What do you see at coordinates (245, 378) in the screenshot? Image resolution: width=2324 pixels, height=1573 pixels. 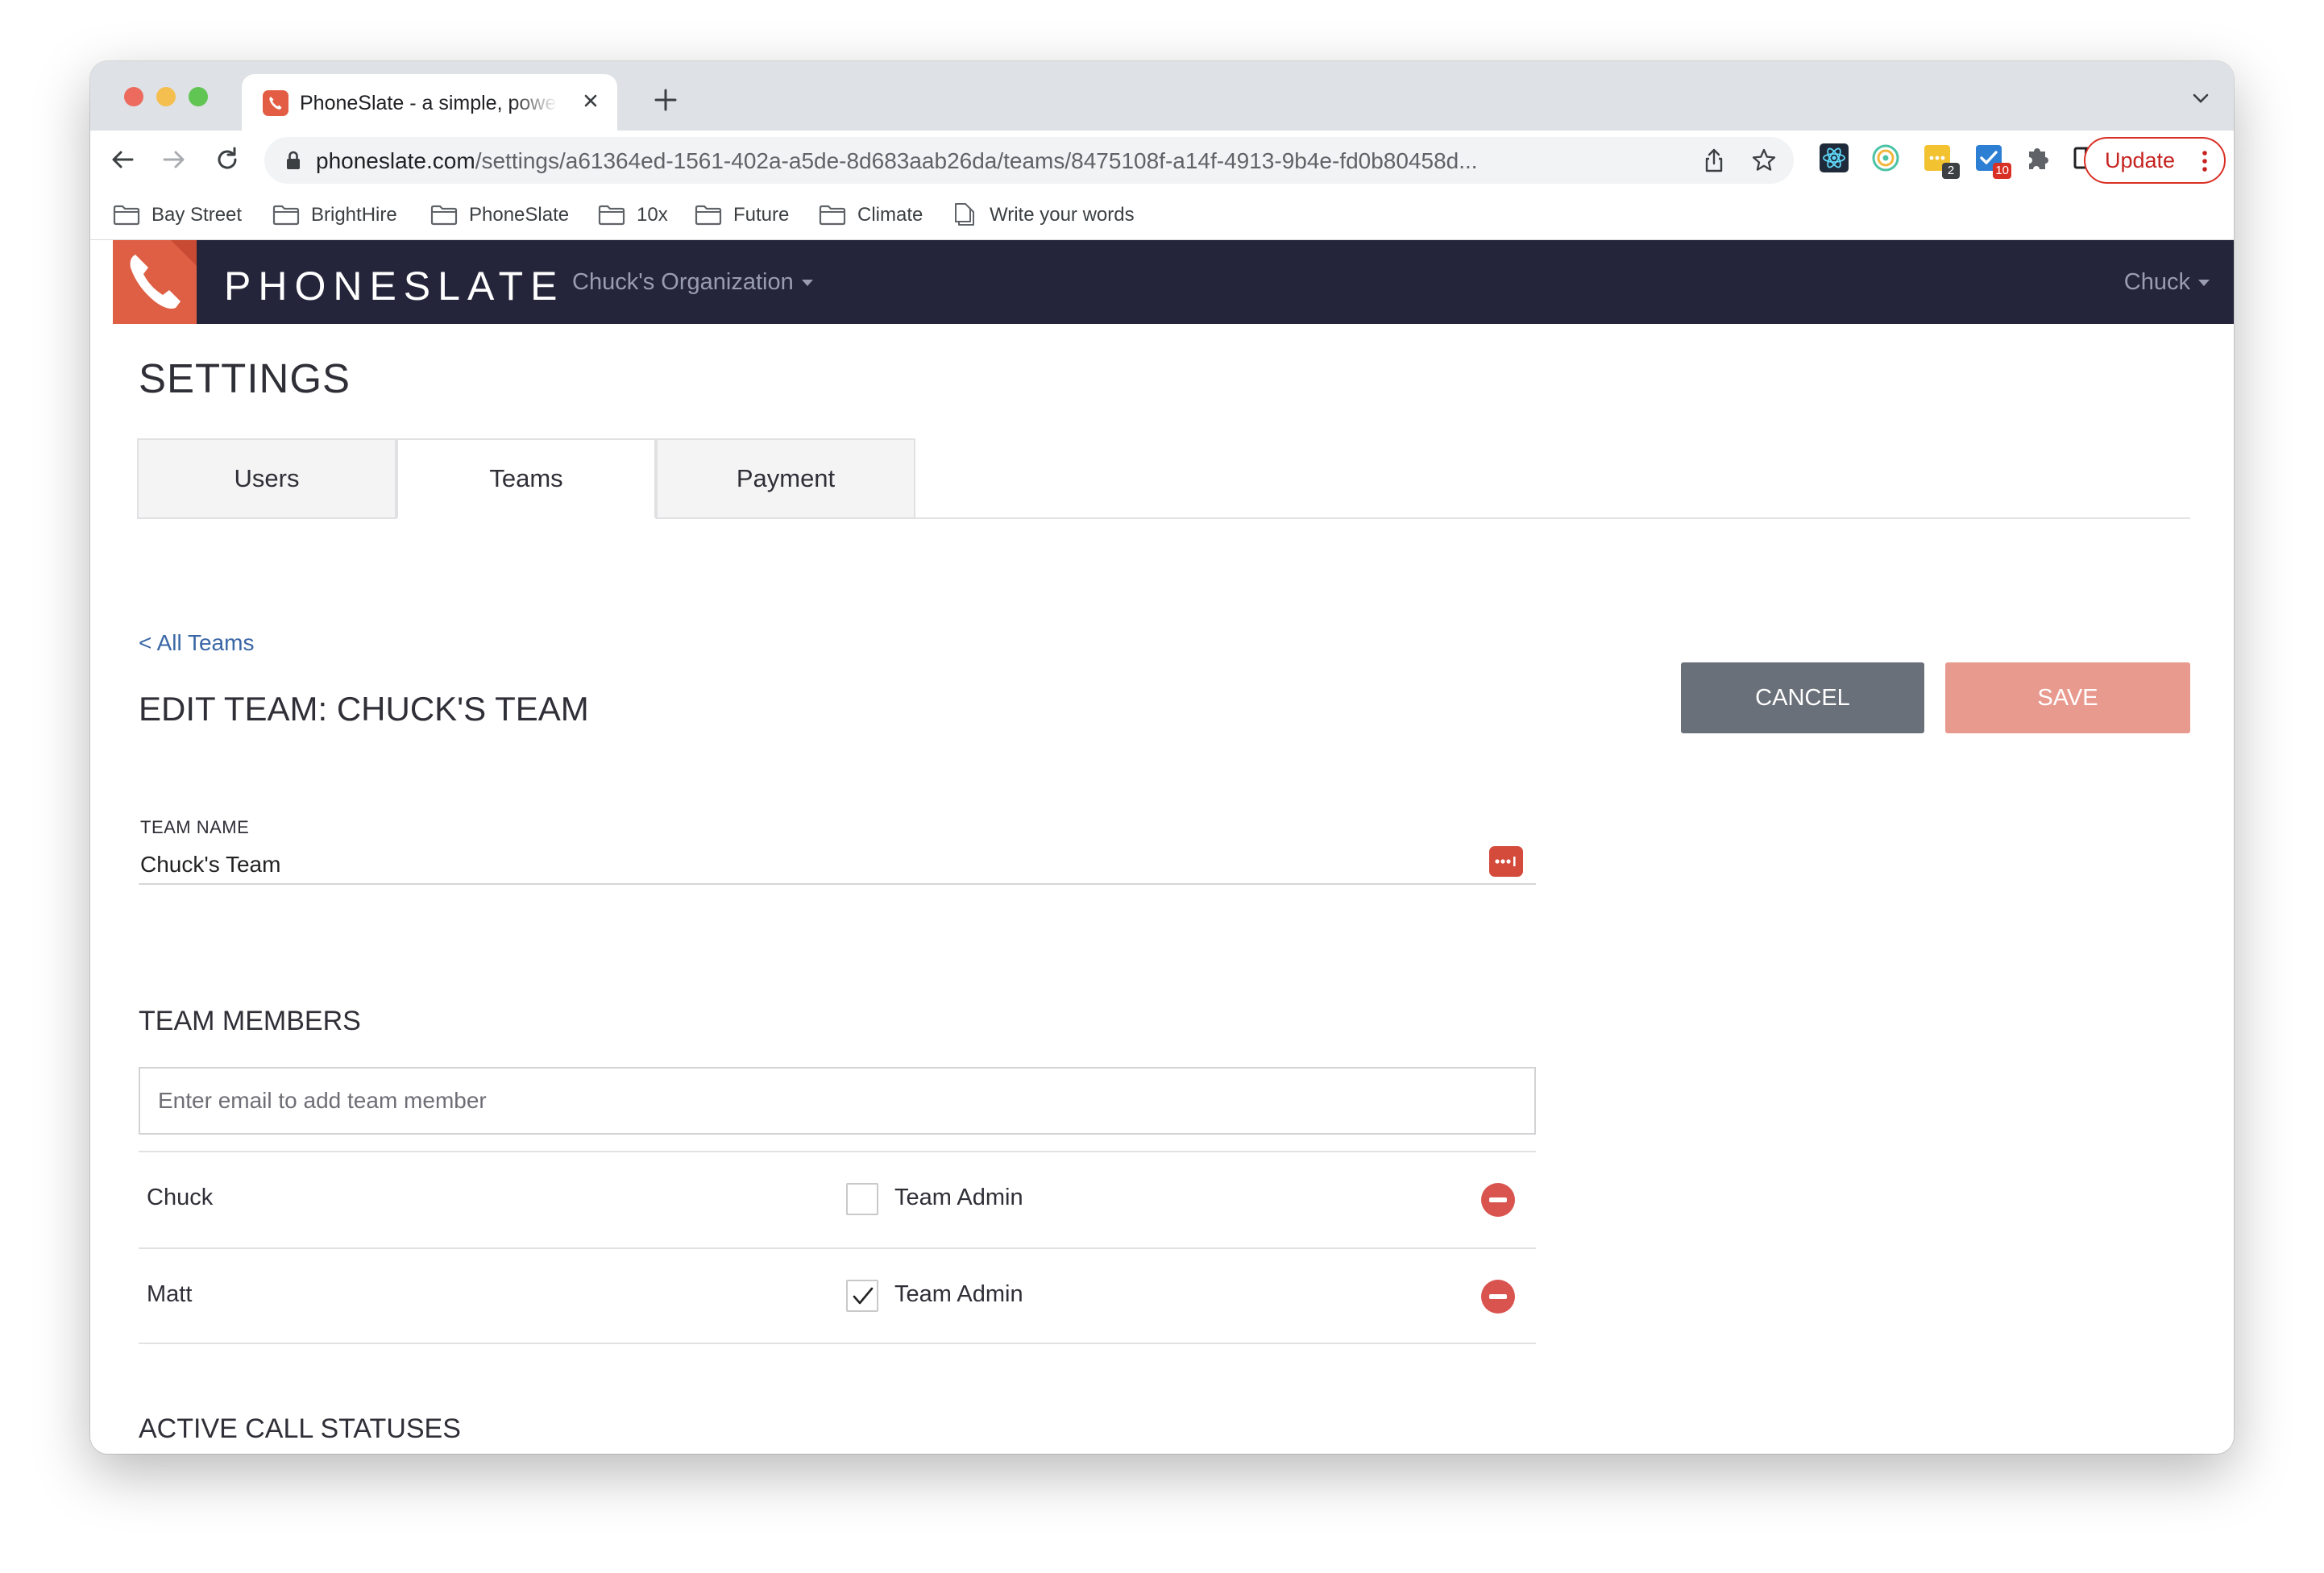 I see `page-title: SETTINGS` at bounding box center [245, 378].